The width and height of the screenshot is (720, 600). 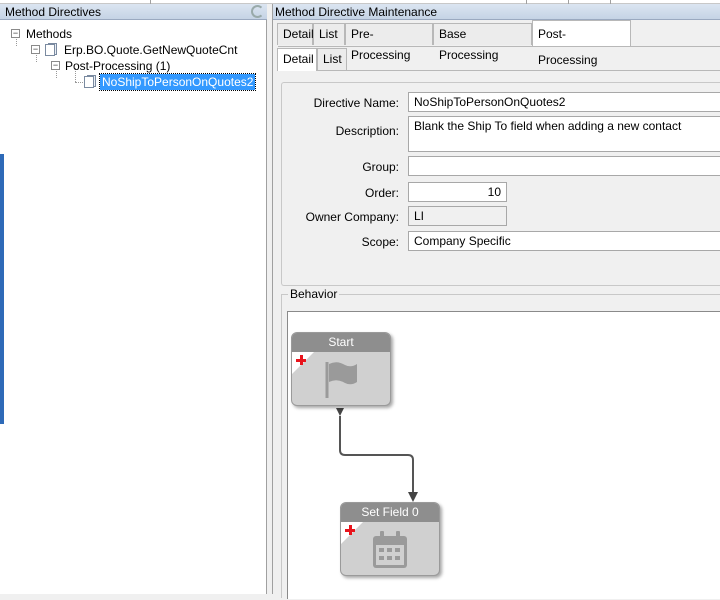 I want to click on set-field-node-title: Set Field 0, so click(x=390, y=512).